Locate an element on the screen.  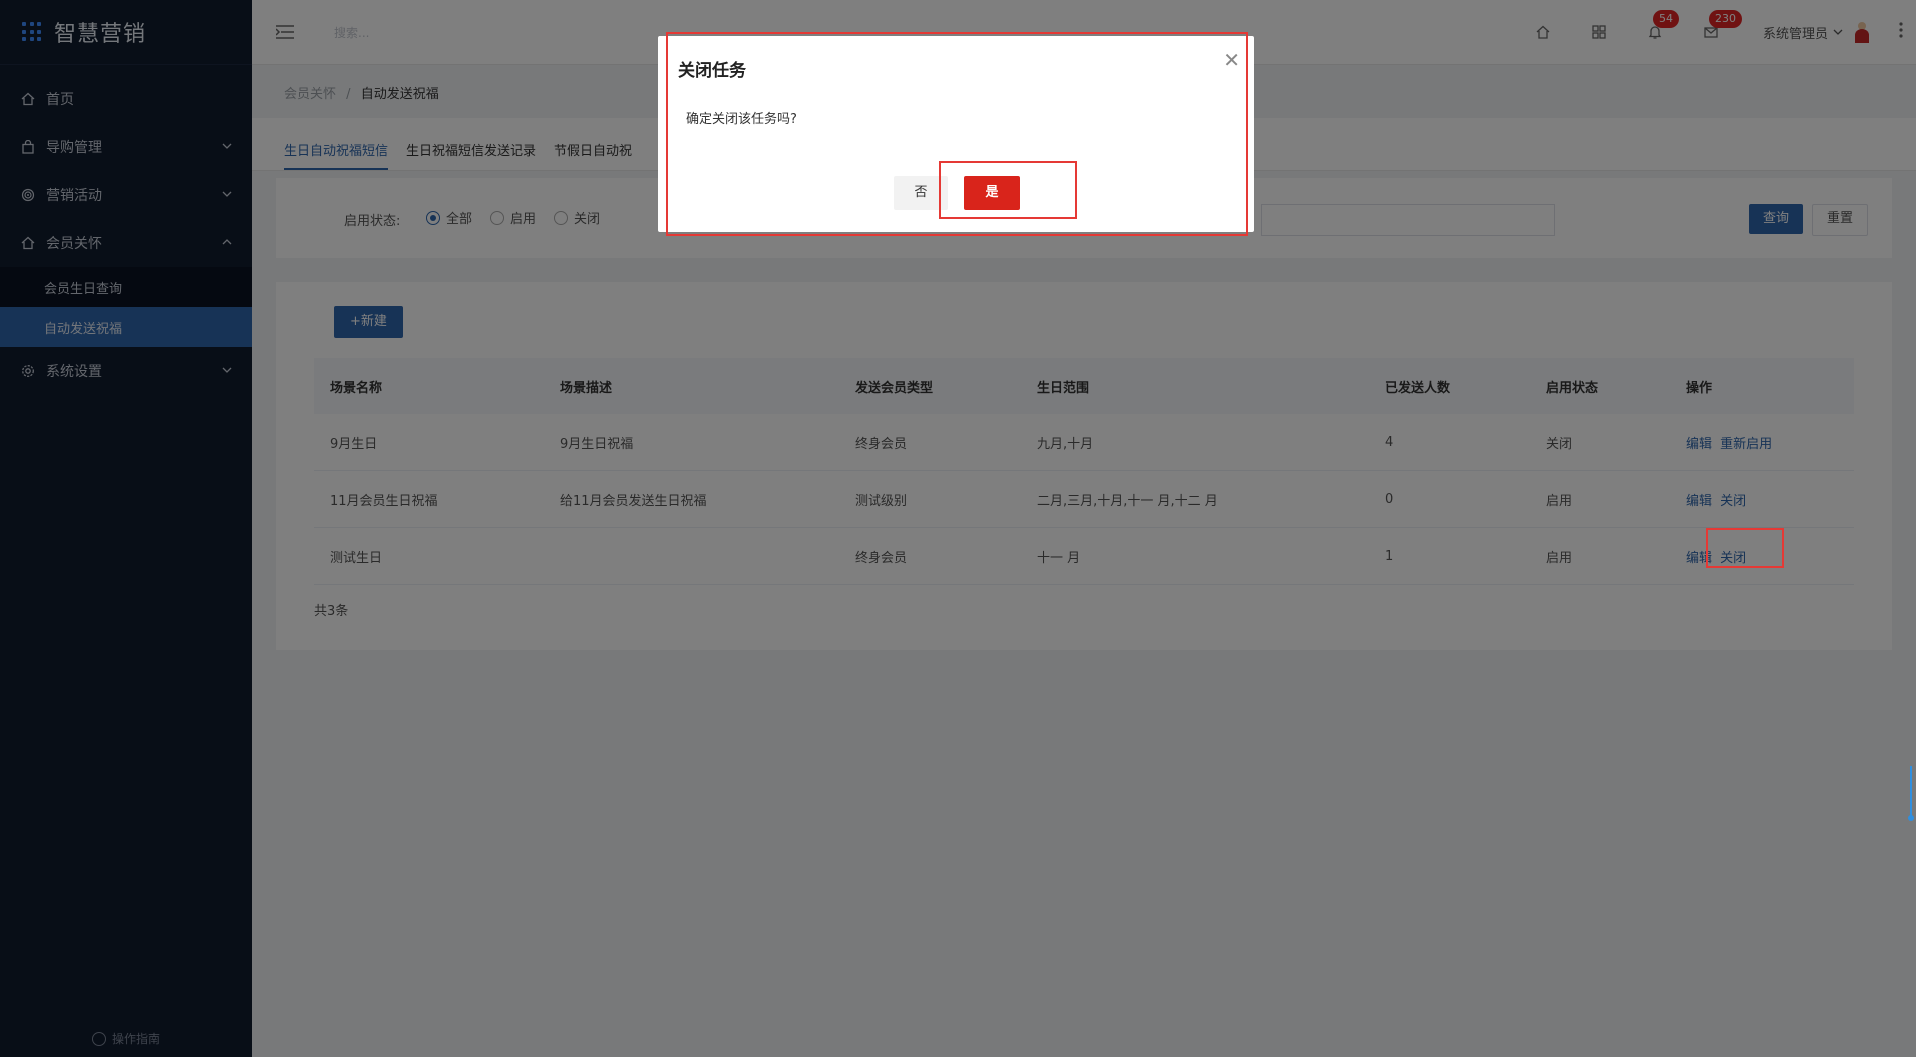
close-icon: ✕ is located at coordinates (1231, 60).